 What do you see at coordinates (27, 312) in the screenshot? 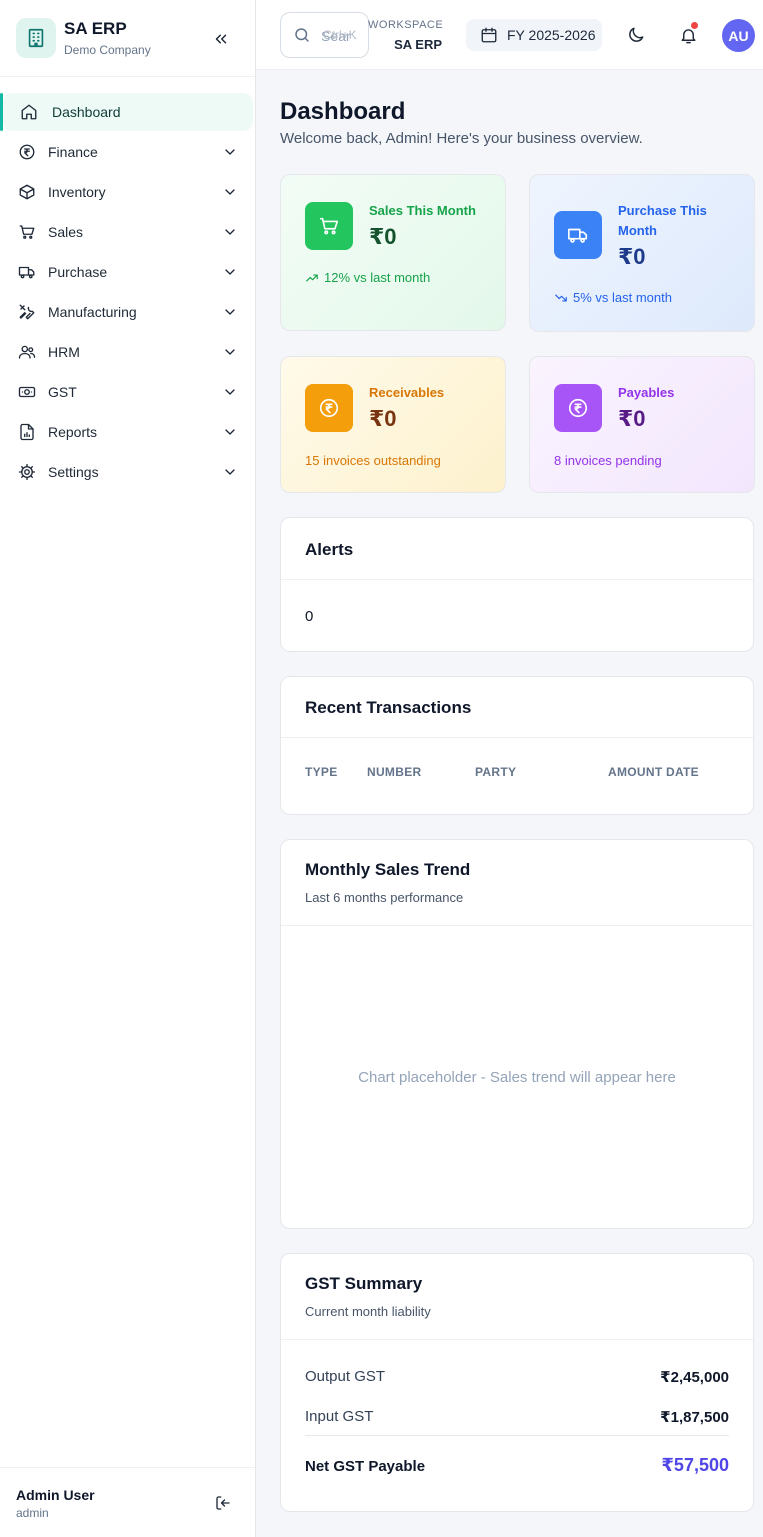
I see `tools-icon` at bounding box center [27, 312].